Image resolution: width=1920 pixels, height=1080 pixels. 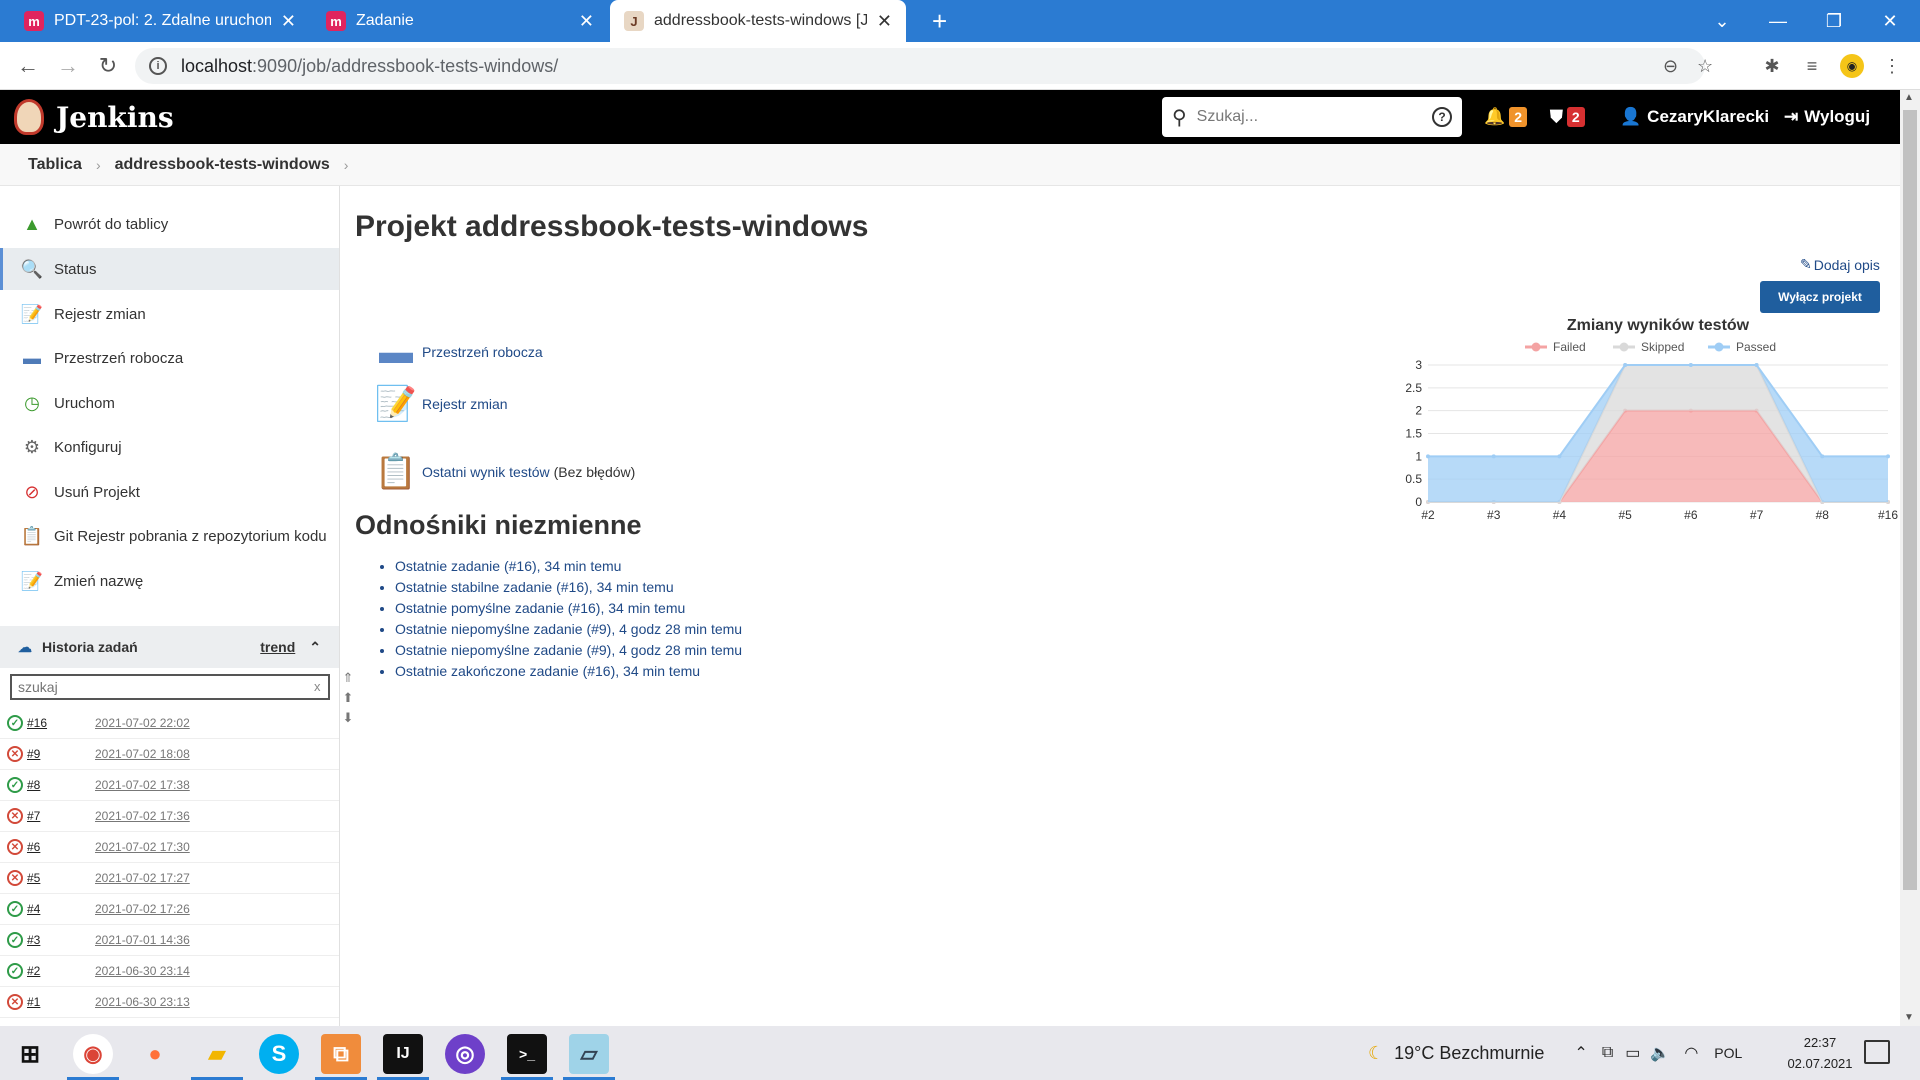 What do you see at coordinates (1569, 347) in the screenshot?
I see `legend-label-failed: Failed` at bounding box center [1569, 347].